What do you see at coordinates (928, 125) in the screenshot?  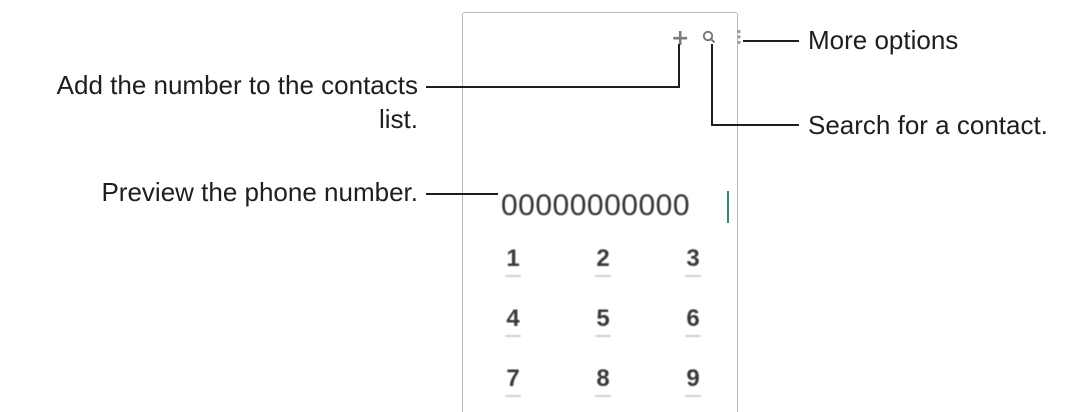 I see `search-contact-callout: Search for a contact.` at bounding box center [928, 125].